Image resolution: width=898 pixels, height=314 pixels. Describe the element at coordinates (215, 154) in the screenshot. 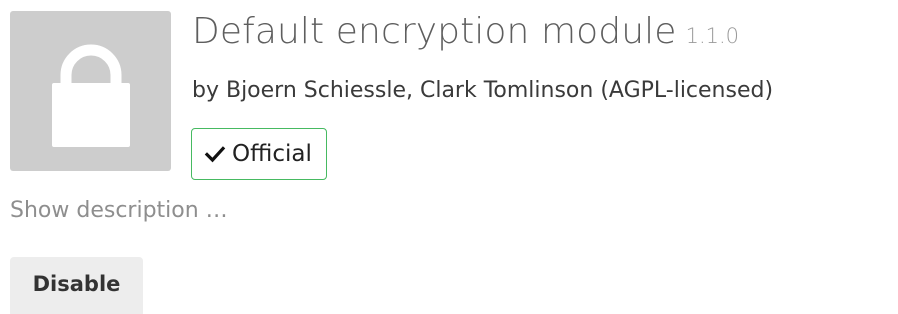

I see `check-icon` at that location.